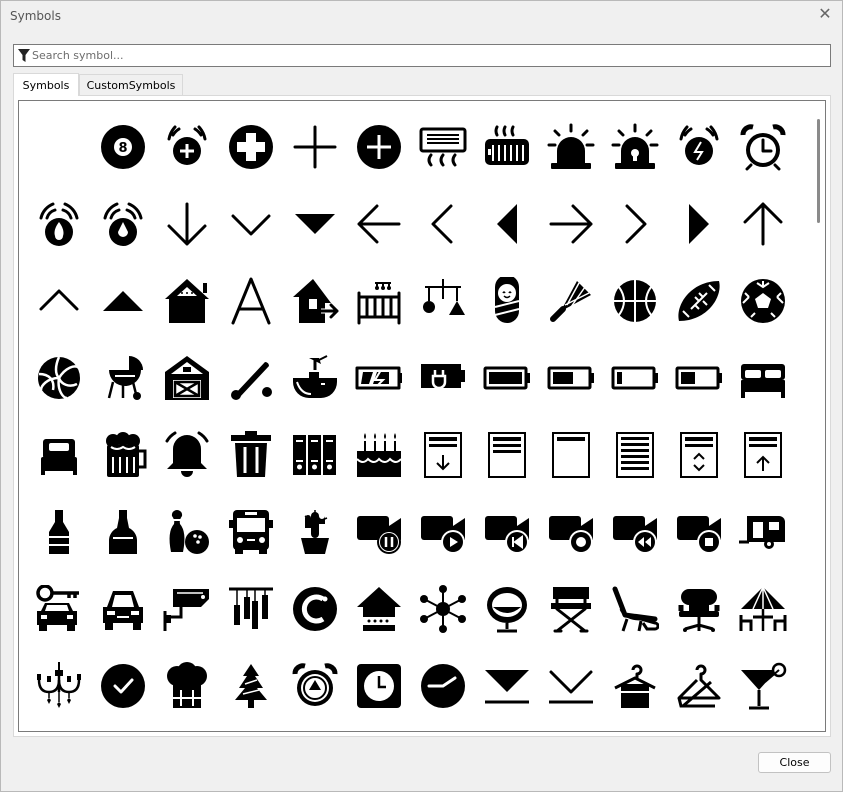  What do you see at coordinates (123, 224) in the screenshot?
I see `symbol-cell-water-alarm` at bounding box center [123, 224].